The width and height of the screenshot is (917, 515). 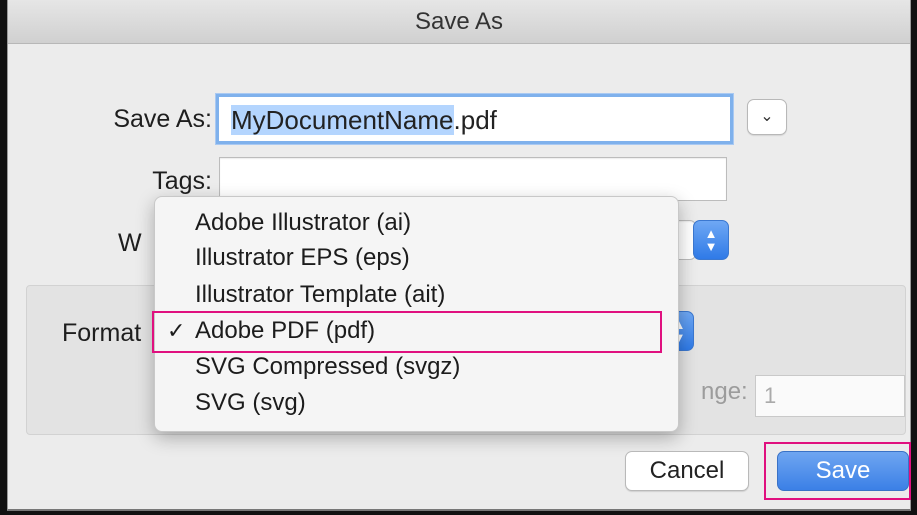 I want to click on chevron-down-icon: ⌄, so click(x=767, y=116).